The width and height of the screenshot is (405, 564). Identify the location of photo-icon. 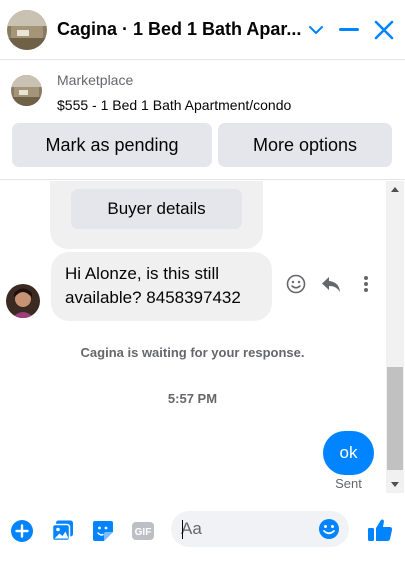
(63, 531).